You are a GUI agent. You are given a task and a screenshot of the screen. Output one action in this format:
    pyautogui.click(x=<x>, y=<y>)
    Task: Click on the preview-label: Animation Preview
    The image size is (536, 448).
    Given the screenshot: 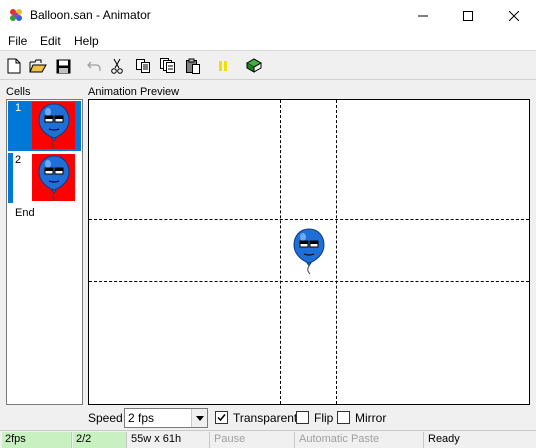 What is the action you would take?
    pyautogui.click(x=134, y=92)
    